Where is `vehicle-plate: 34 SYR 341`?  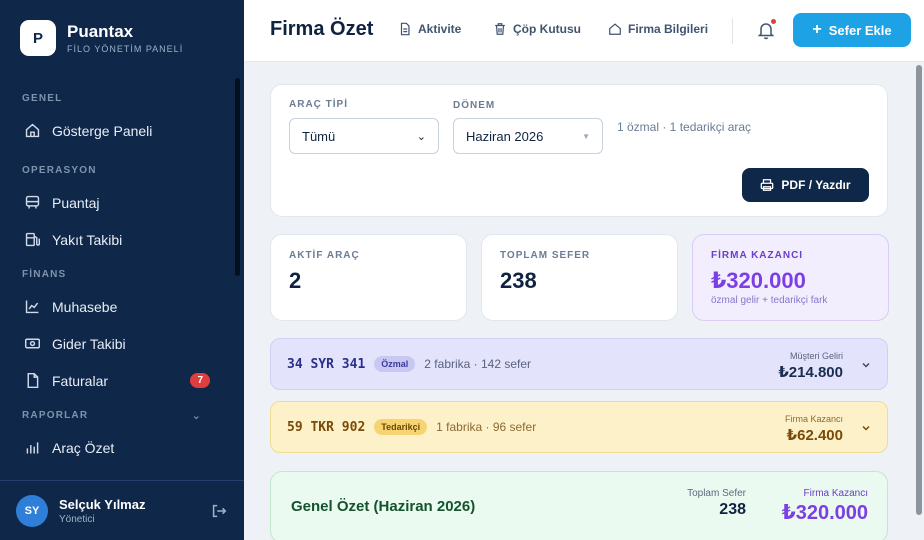
vehicle-plate: 34 SYR 341 is located at coordinates (326, 364).